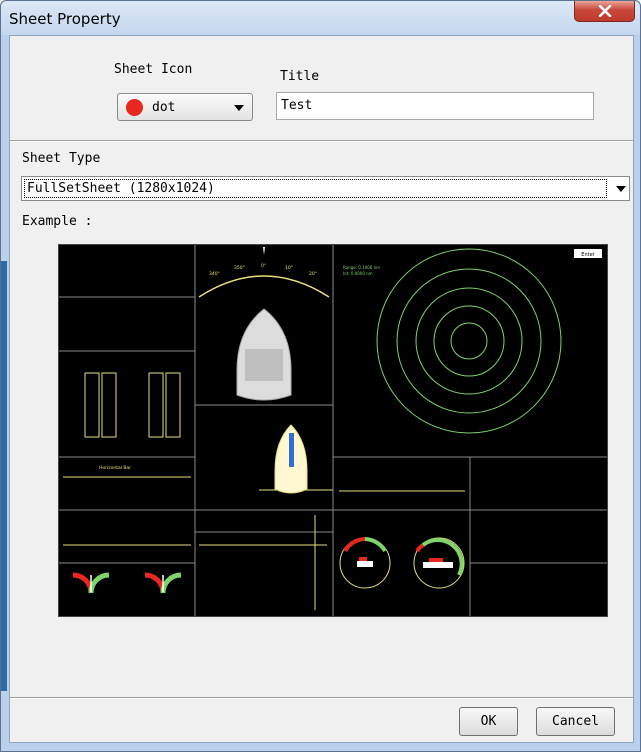  I want to click on sheet-type-dropdown-button, so click(619, 188).